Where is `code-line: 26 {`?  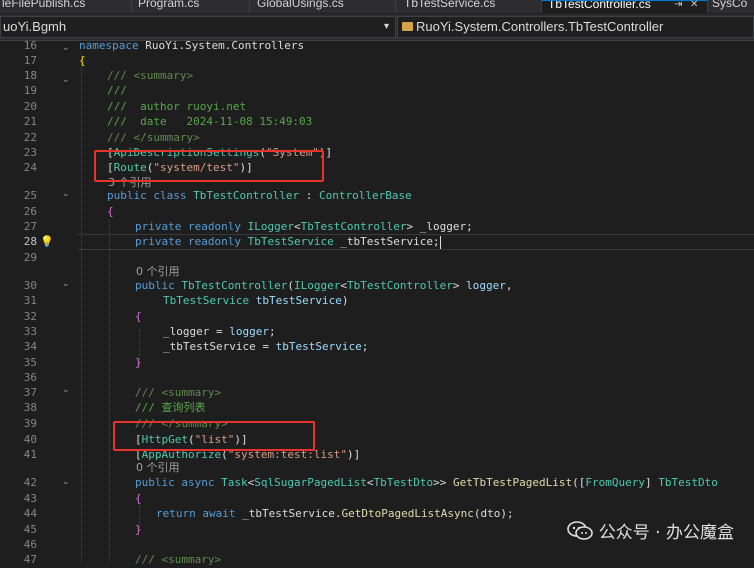
code-line: 26 { is located at coordinates (377, 212).